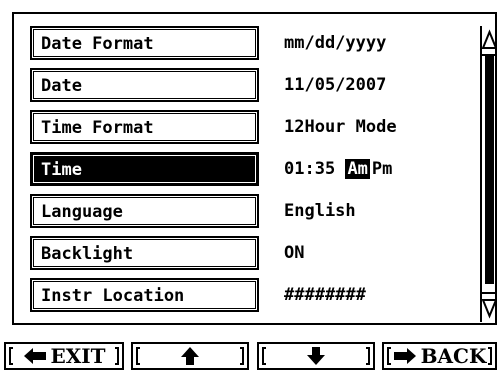 Image resolution: width=499 pixels, height=372 pixels. I want to click on back-button: BACK, so click(439, 356).